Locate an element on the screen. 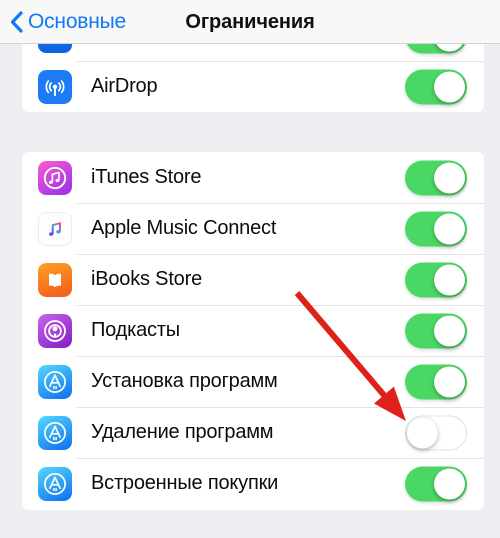 The width and height of the screenshot is (500, 538). navigation-bar: Основные Ограничения is located at coordinates (250, 22).